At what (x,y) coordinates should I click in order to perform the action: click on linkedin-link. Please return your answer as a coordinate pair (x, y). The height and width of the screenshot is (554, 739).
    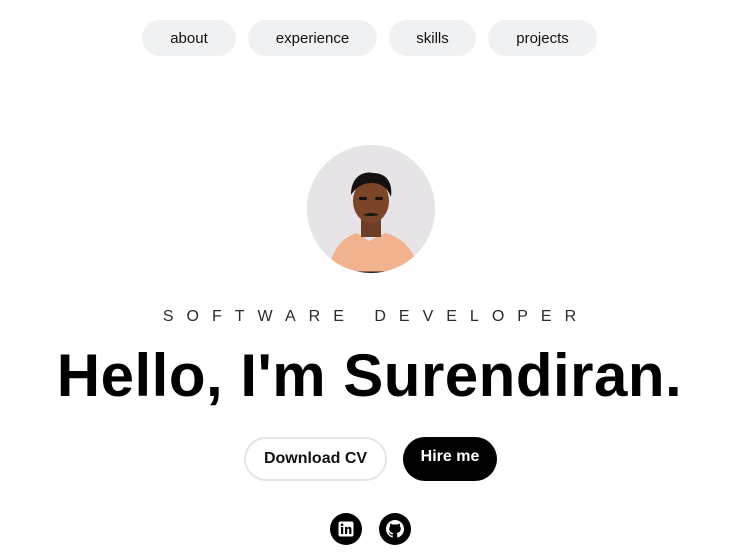
    Looking at the image, I should click on (346, 529).